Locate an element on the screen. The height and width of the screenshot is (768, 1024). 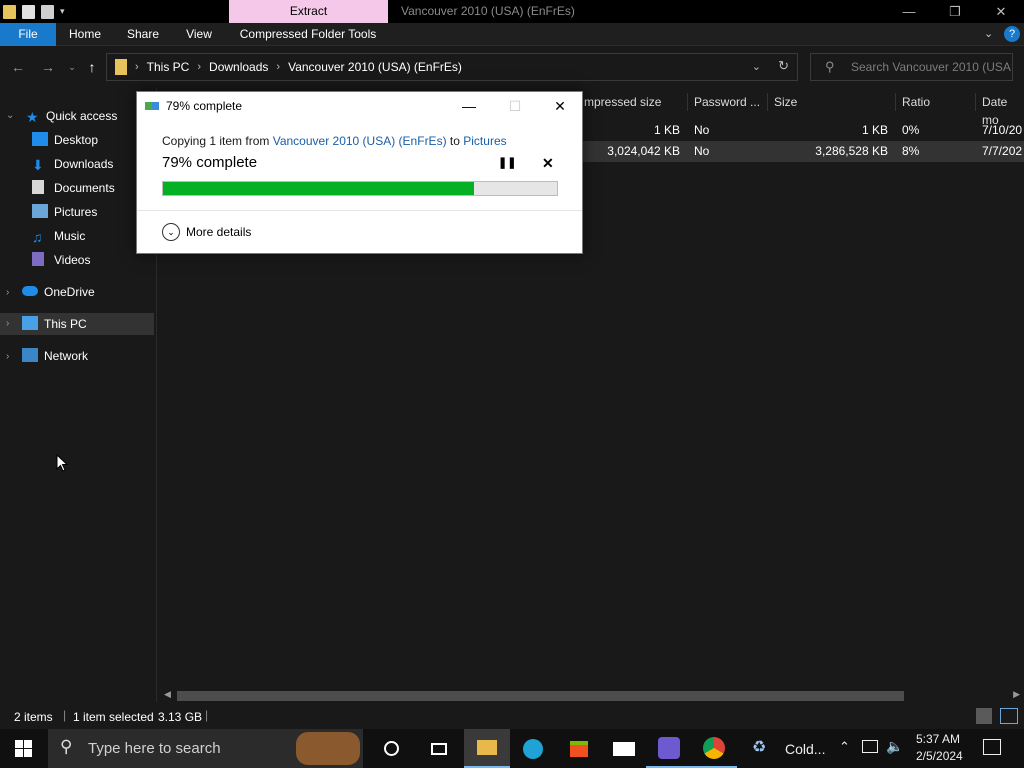
restore-button: ❐ is located at coordinates (955, 11).